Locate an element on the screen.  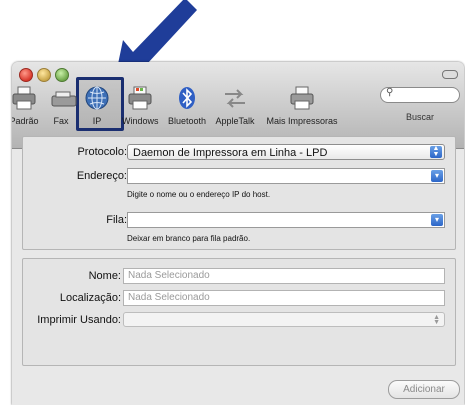
toolbar-item-fax: Fax is located at coordinates (63, 110).